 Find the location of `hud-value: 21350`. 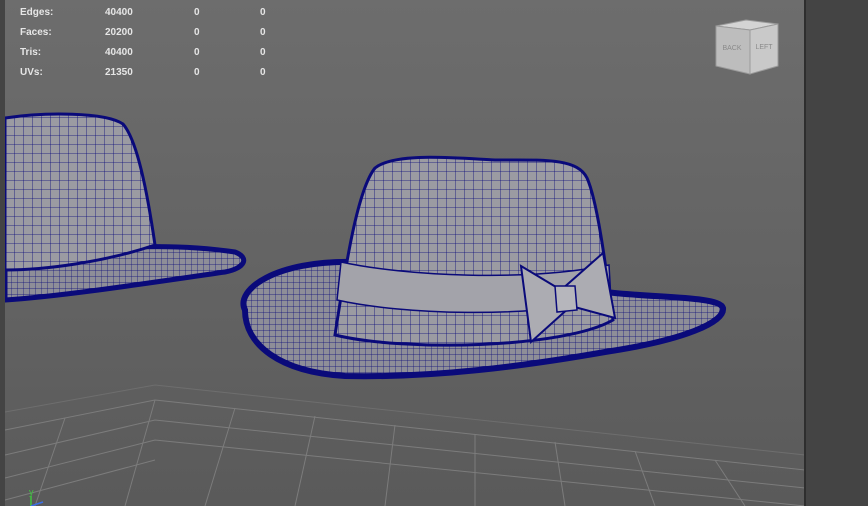

hud-value: 21350 is located at coordinates (119, 72).